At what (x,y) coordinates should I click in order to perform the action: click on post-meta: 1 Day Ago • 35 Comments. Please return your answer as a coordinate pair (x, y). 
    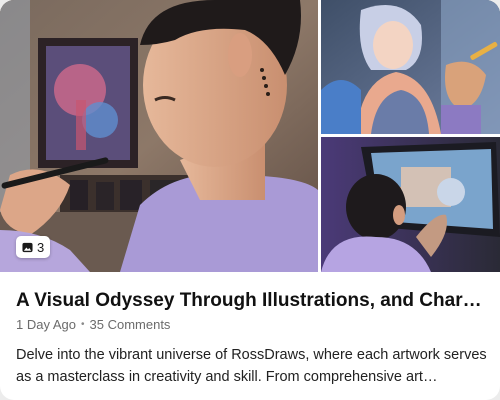
    Looking at the image, I should click on (93, 324).